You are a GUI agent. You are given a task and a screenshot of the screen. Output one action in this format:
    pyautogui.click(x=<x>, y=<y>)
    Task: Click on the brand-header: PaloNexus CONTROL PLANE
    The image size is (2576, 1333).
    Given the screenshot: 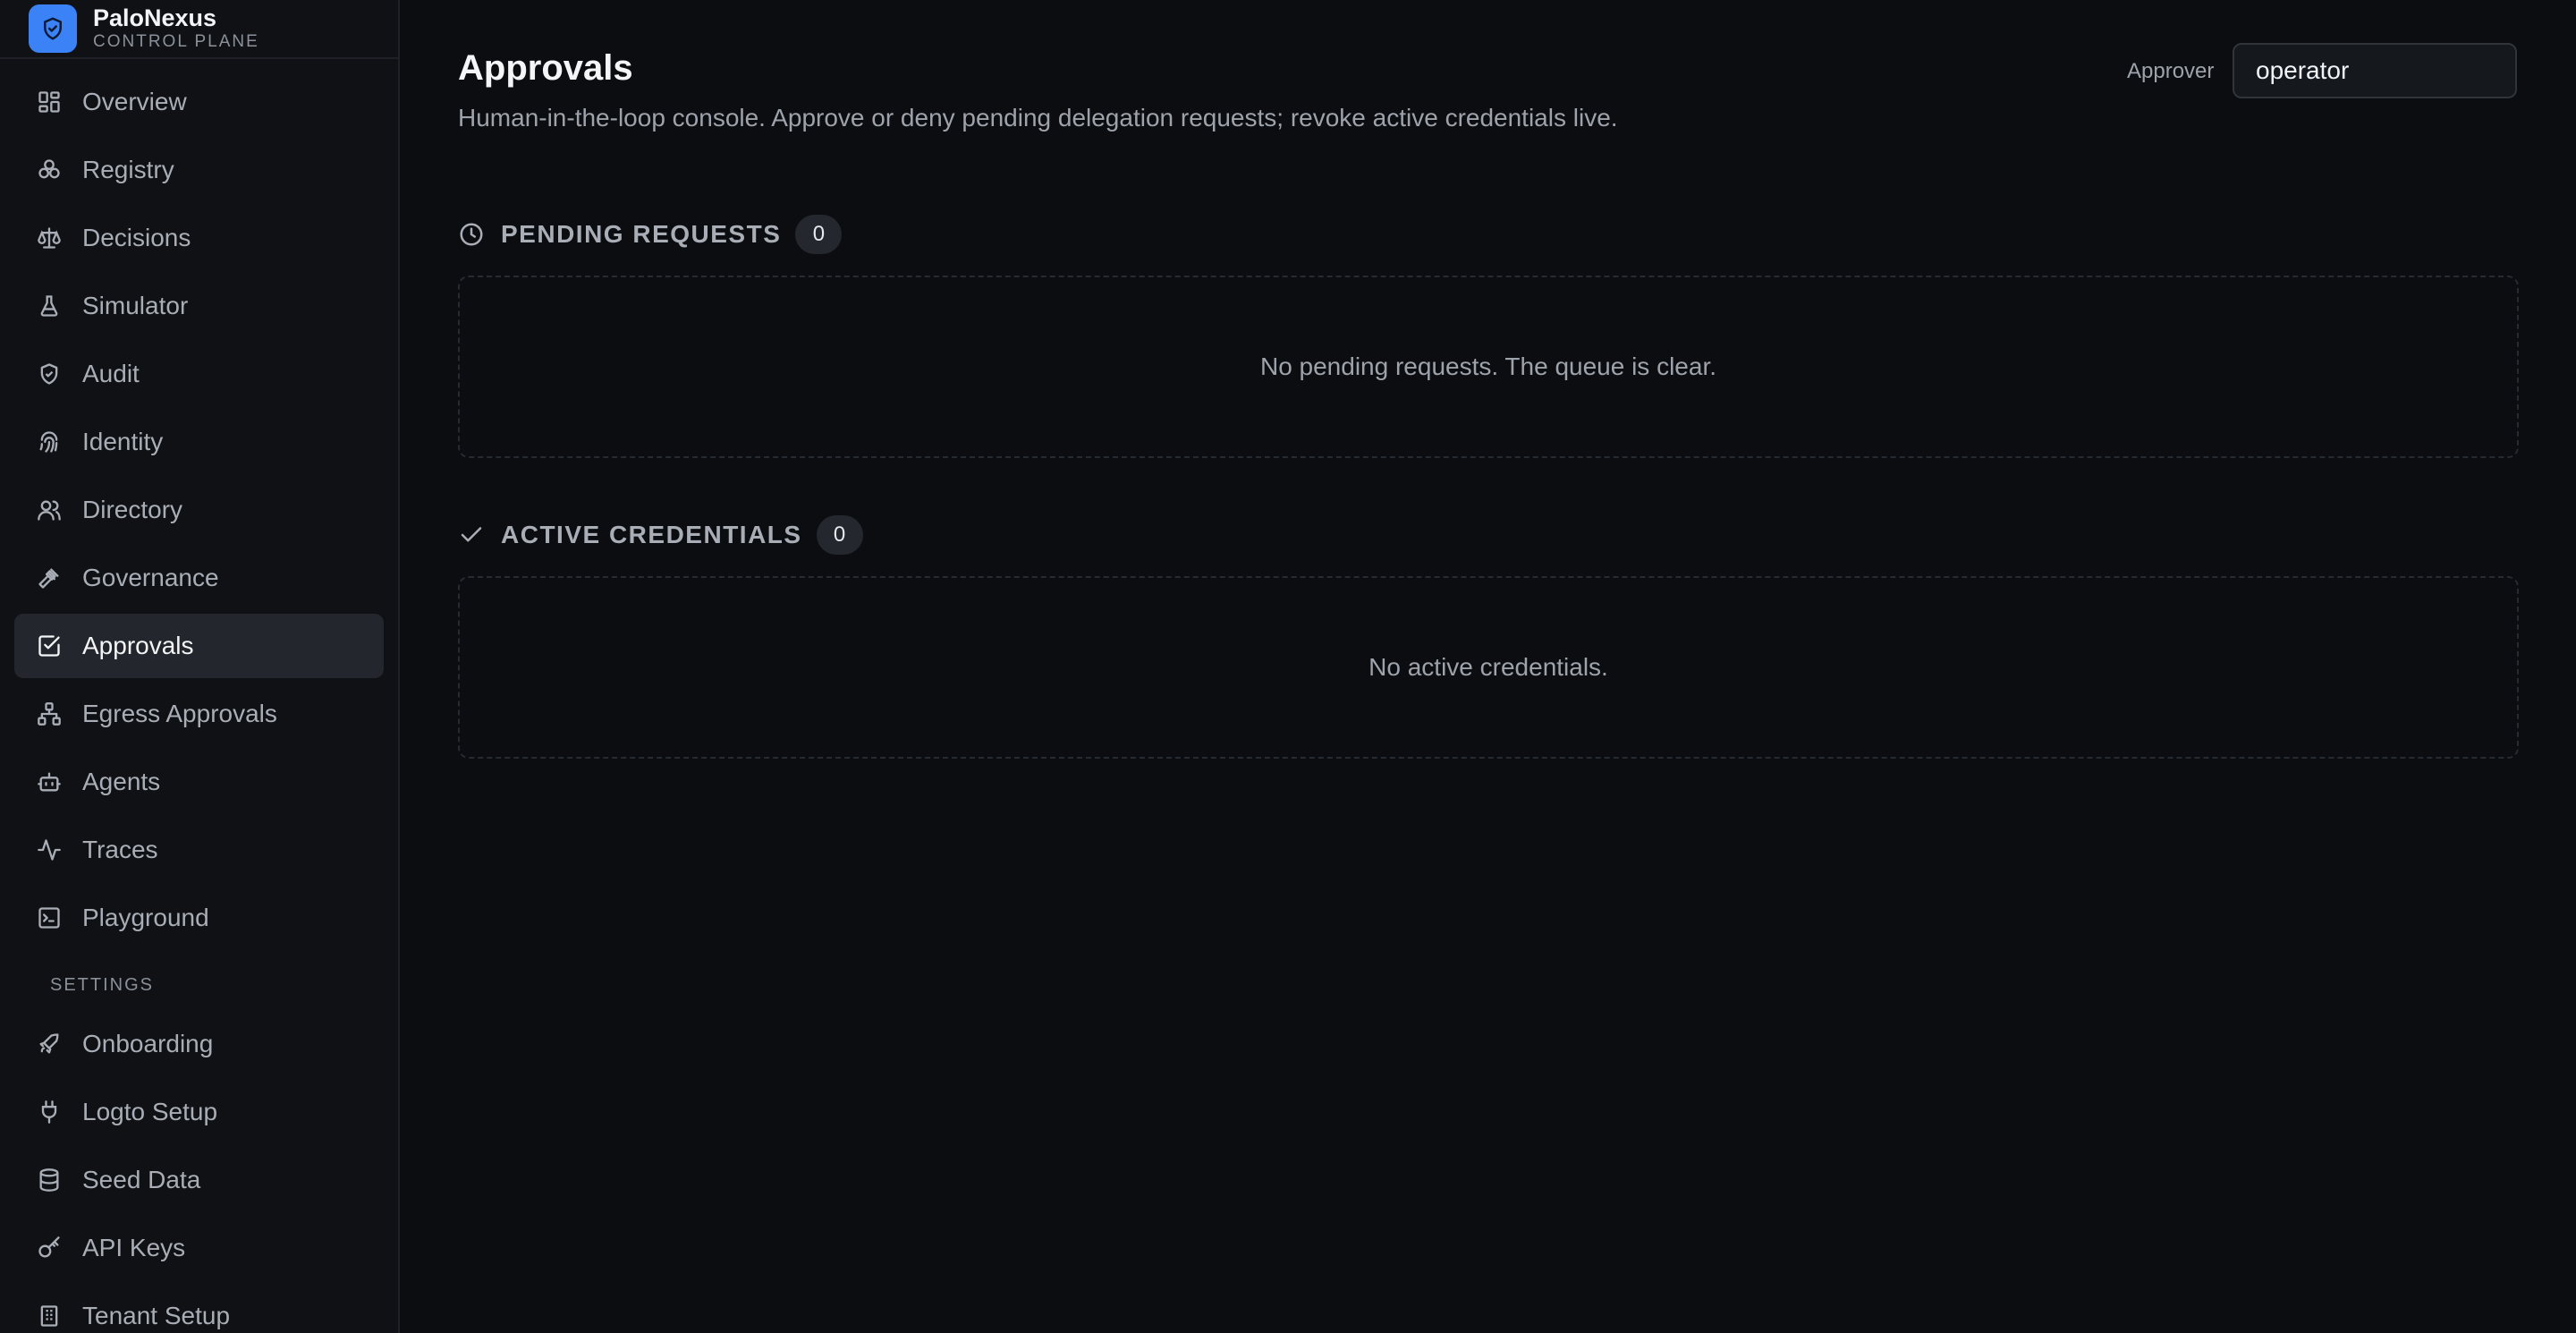 What is the action you would take?
    pyautogui.click(x=199, y=29)
    